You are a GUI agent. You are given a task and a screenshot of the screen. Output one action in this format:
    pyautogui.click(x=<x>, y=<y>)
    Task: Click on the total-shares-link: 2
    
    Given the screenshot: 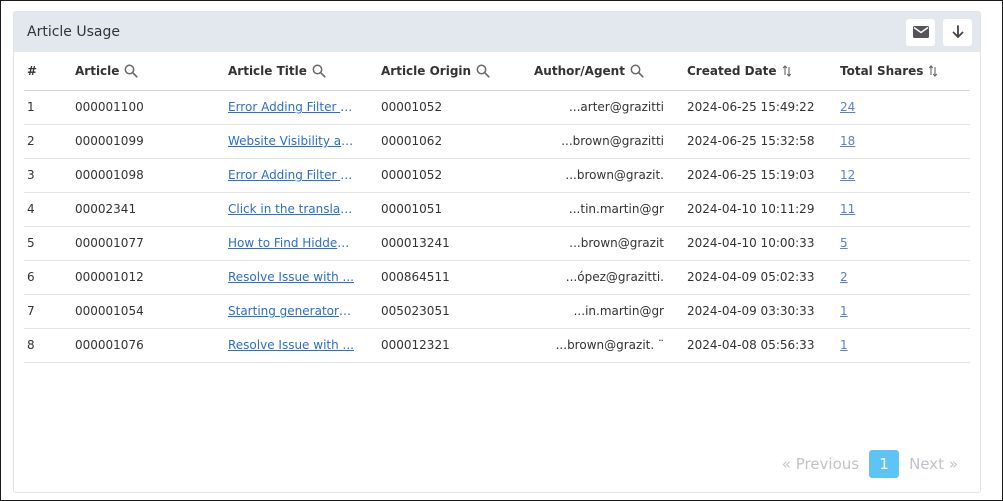 What is the action you would take?
    pyautogui.click(x=844, y=277)
    